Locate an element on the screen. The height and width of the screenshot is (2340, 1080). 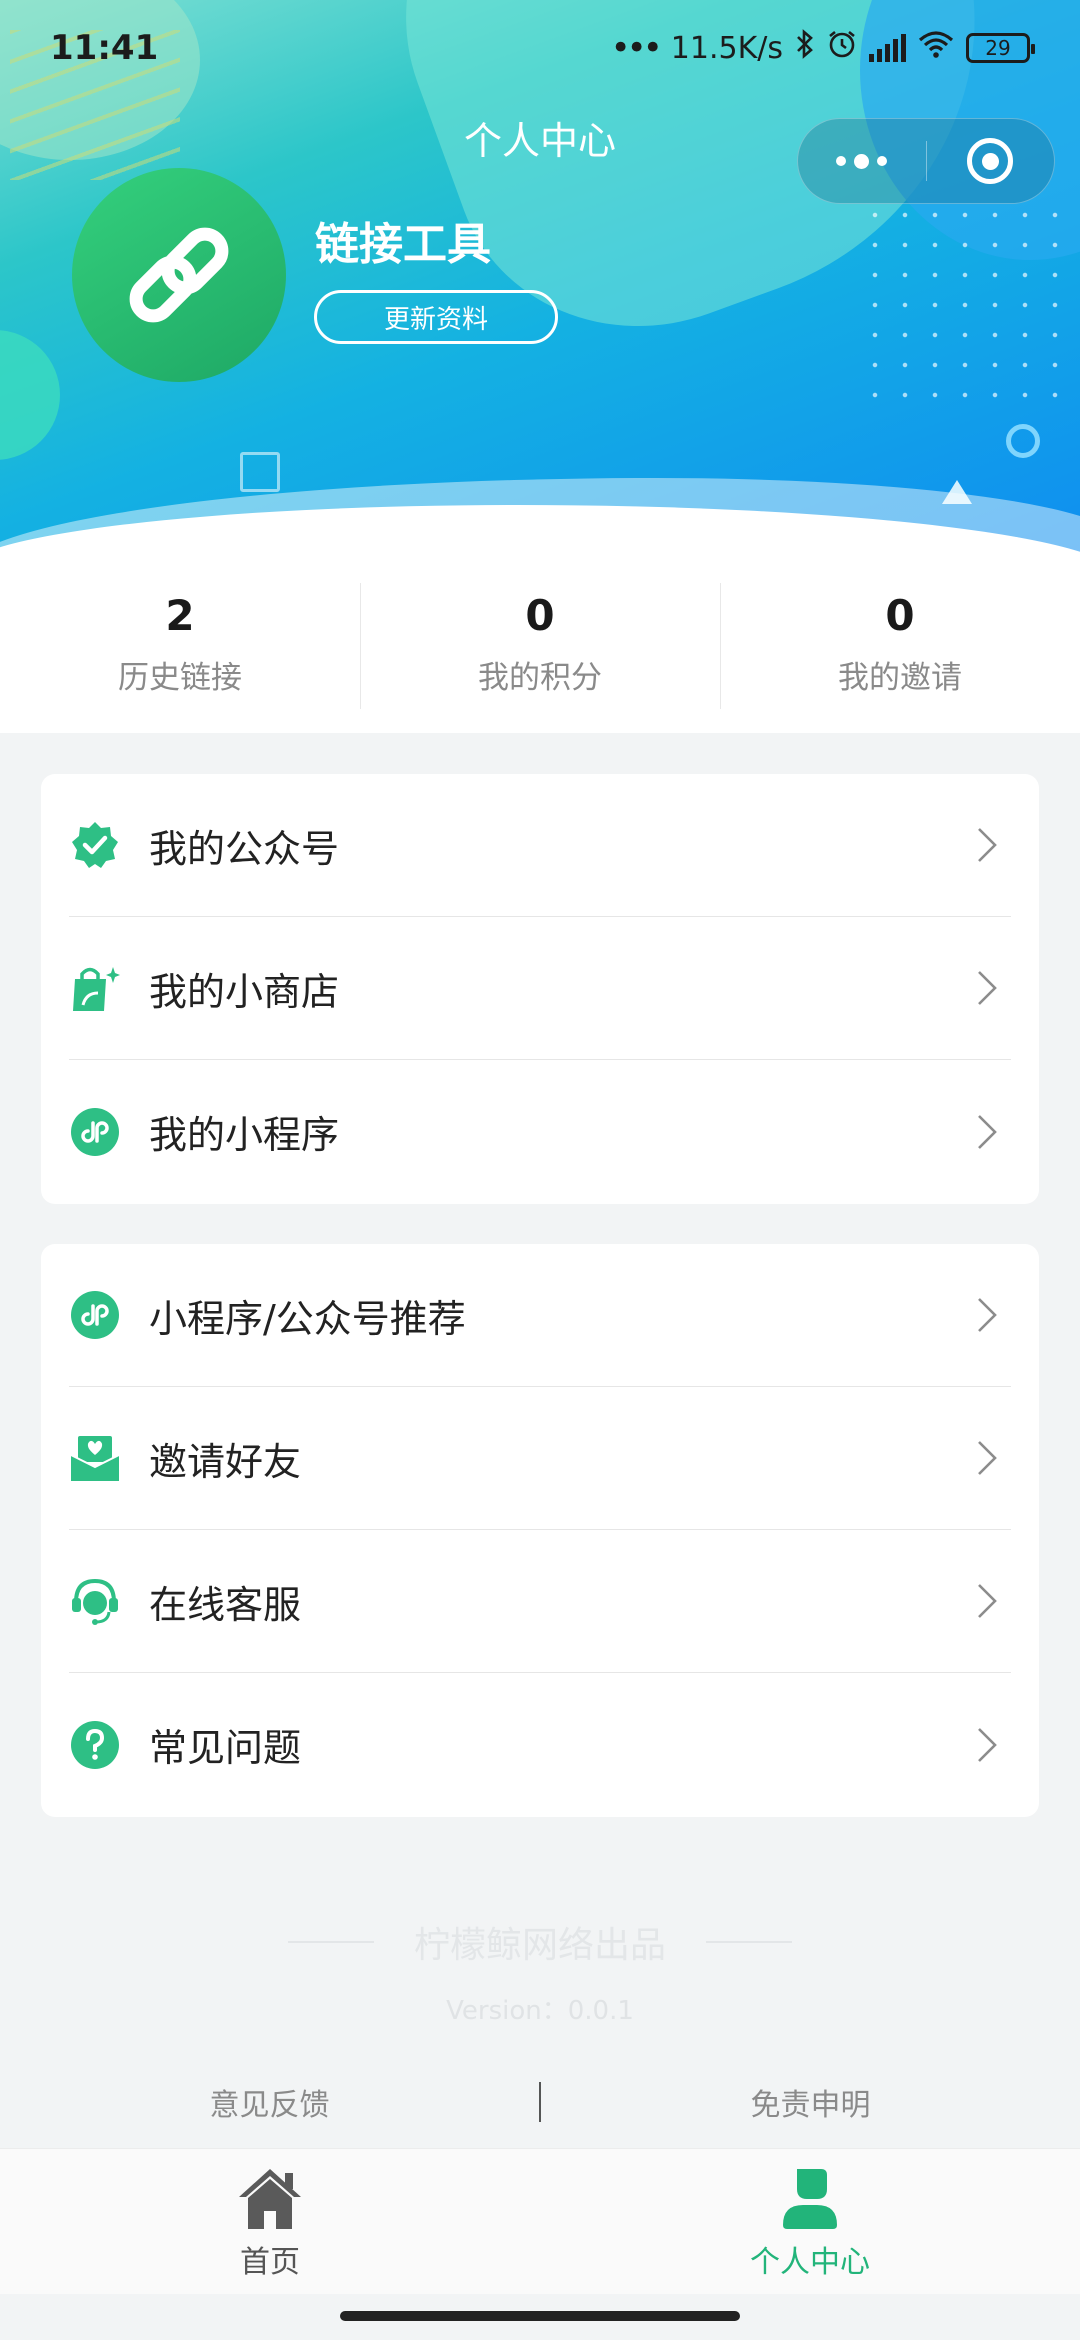
question-icon is located at coordinates (95, 1745).